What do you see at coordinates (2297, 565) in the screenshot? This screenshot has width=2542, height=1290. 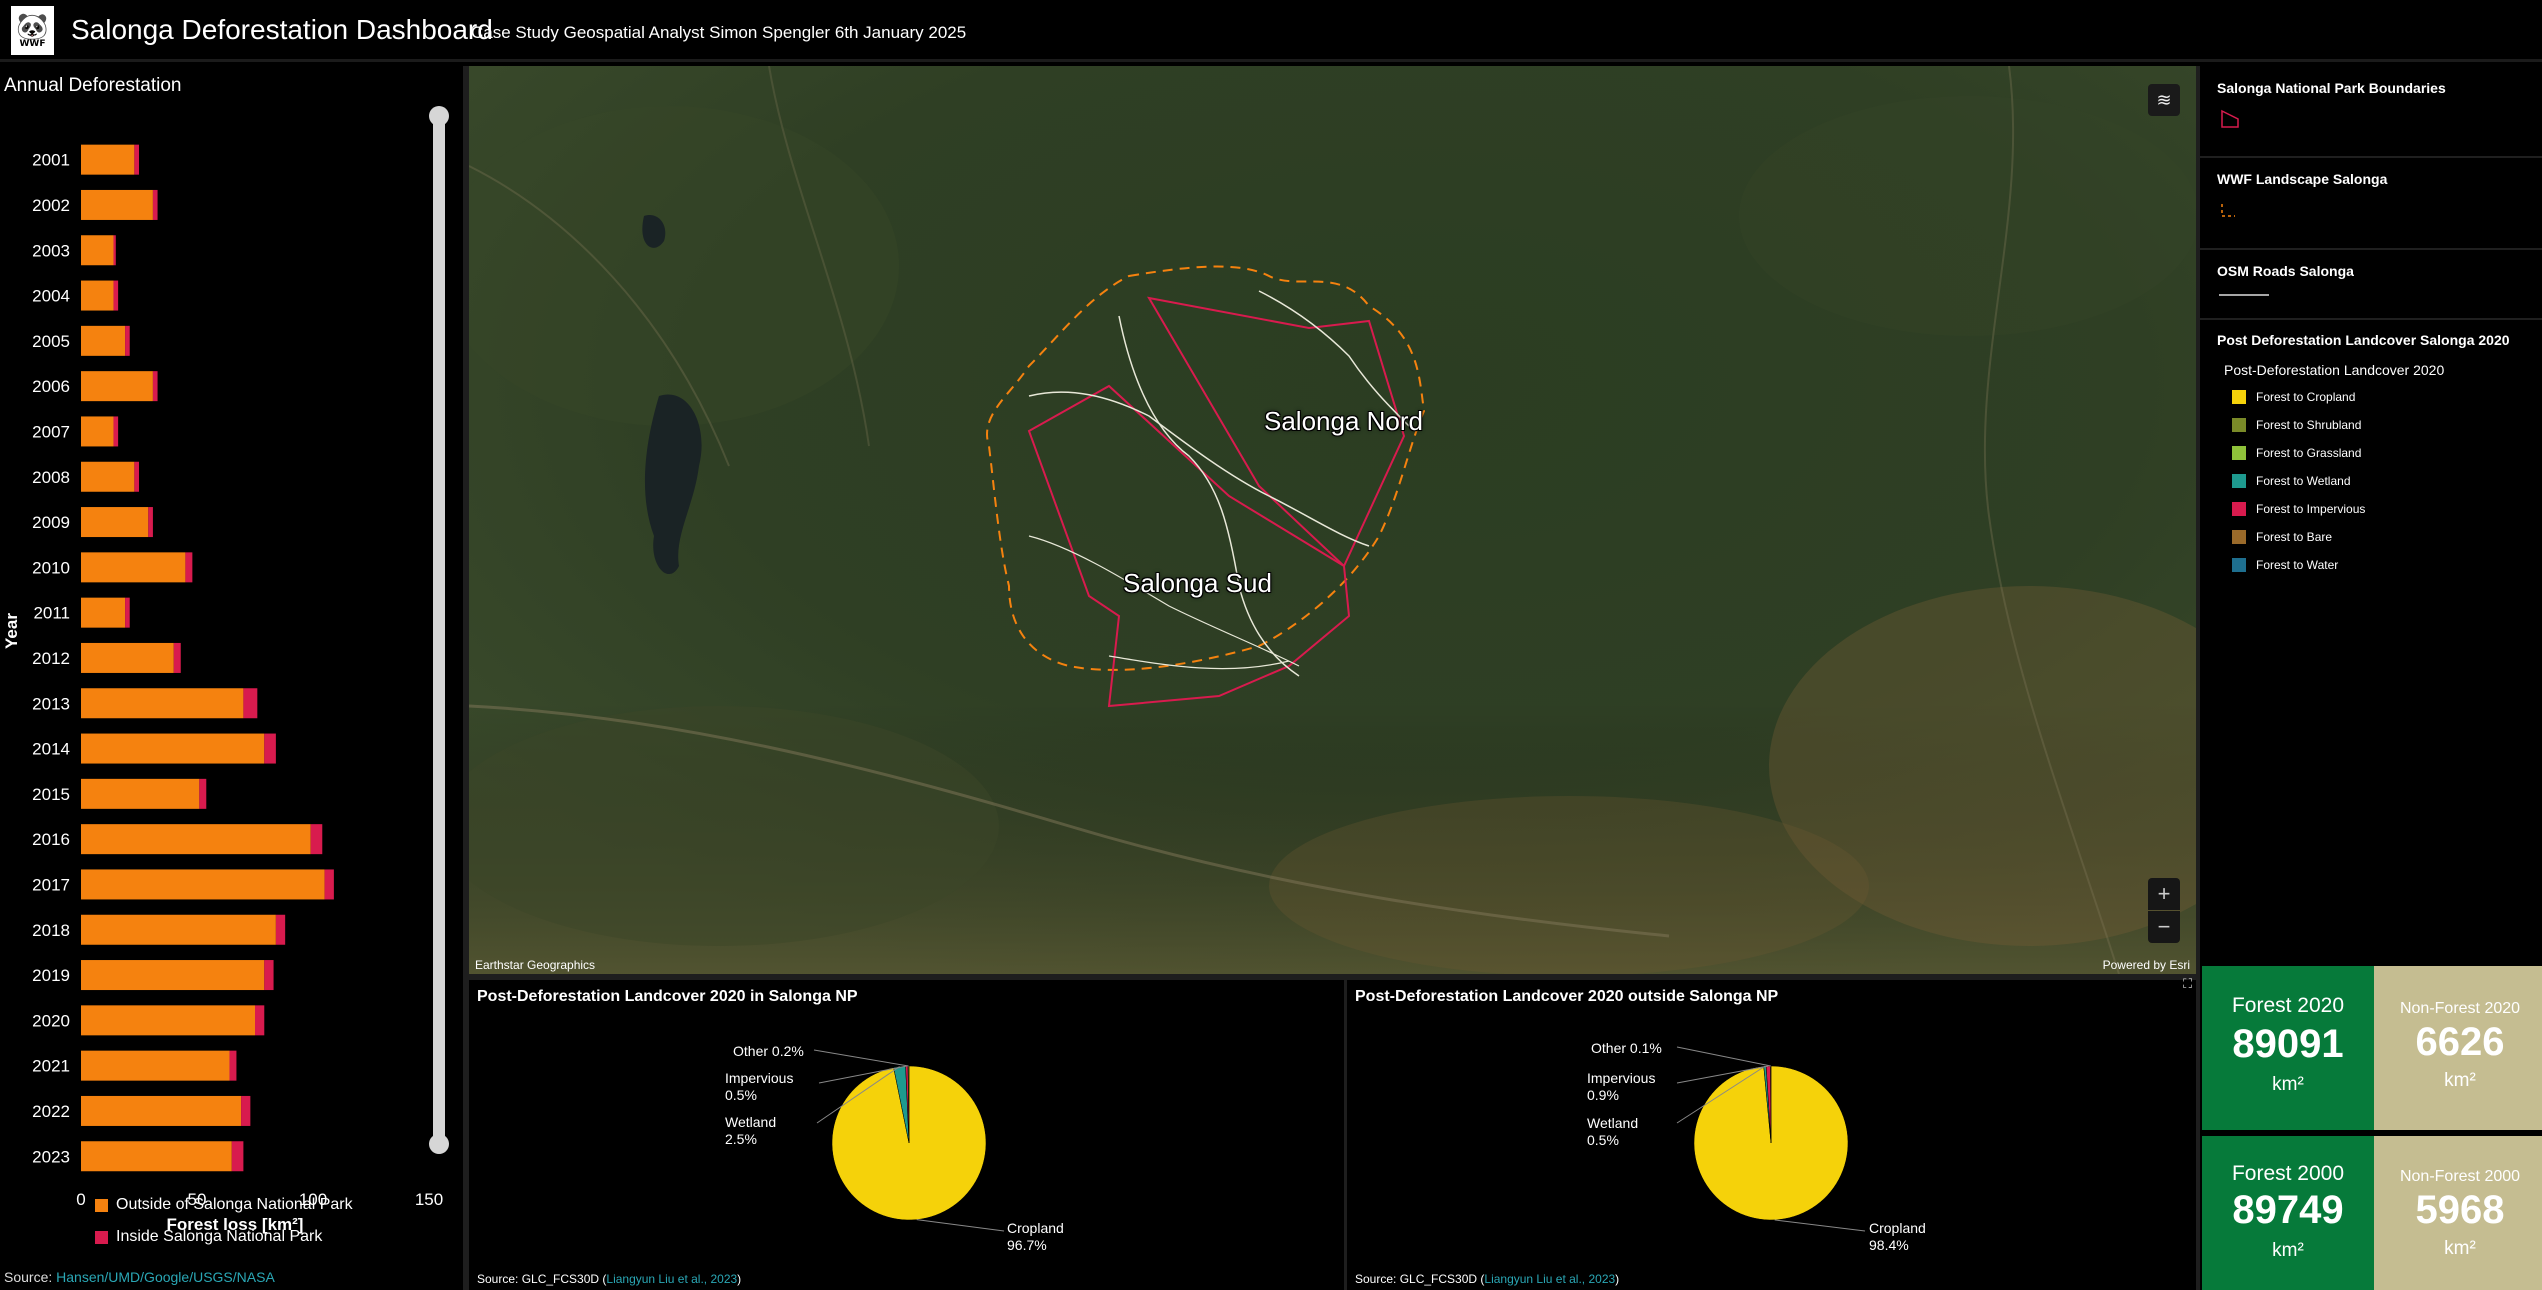 I see `landcover-label: Forest to Water` at bounding box center [2297, 565].